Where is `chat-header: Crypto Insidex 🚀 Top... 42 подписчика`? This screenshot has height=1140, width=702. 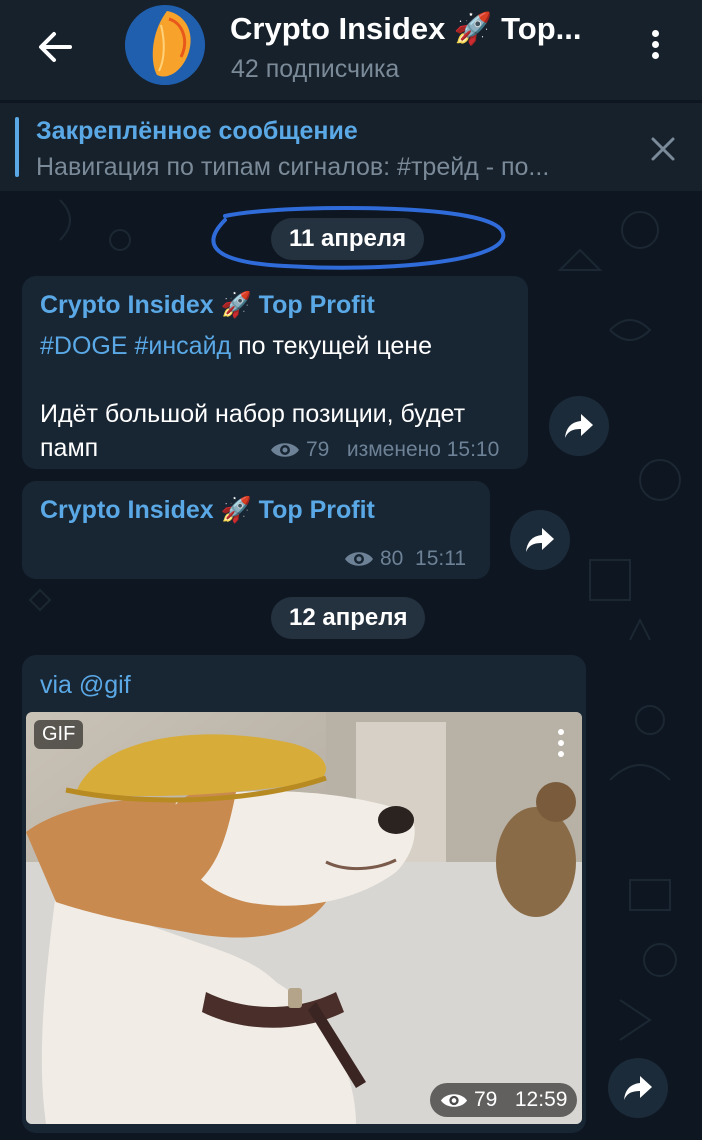
chat-header: Crypto Insidex 🚀 Top... 42 подписчика is located at coordinates (351, 50).